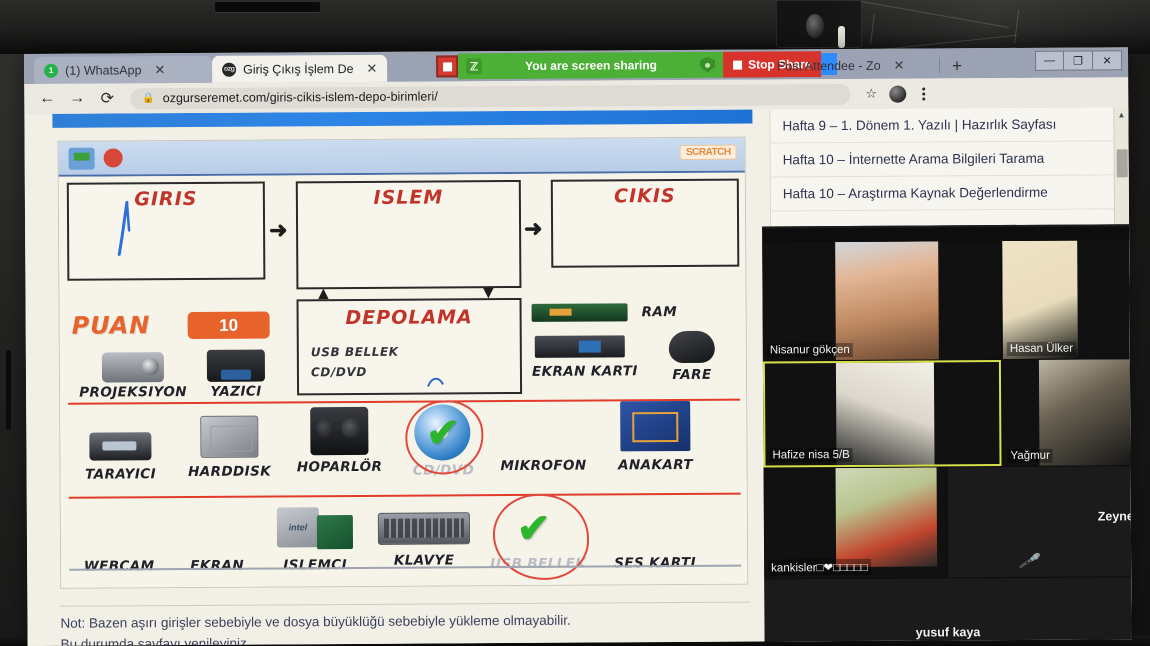 The height and width of the screenshot is (646, 1150). What do you see at coordinates (236, 391) in the screenshot?
I see `hardware-label: YAZICI` at bounding box center [236, 391].